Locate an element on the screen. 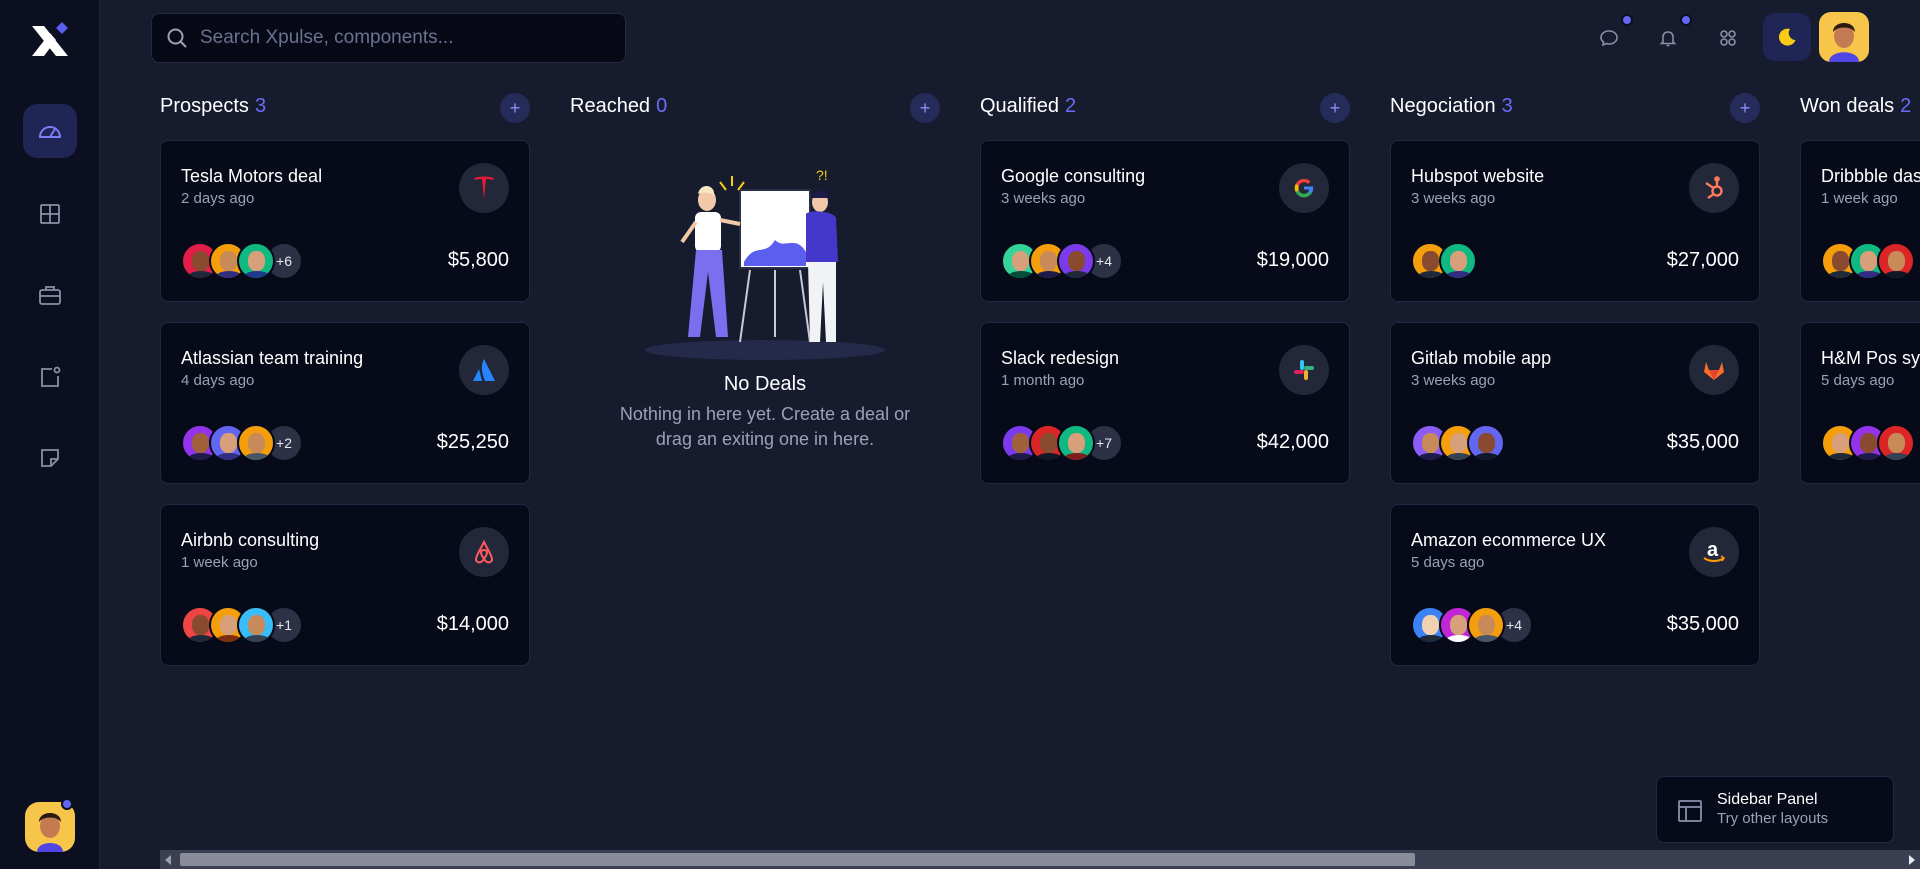 This screenshot has width=1920, height=869. avatar-group: +1 is located at coordinates (242, 626).